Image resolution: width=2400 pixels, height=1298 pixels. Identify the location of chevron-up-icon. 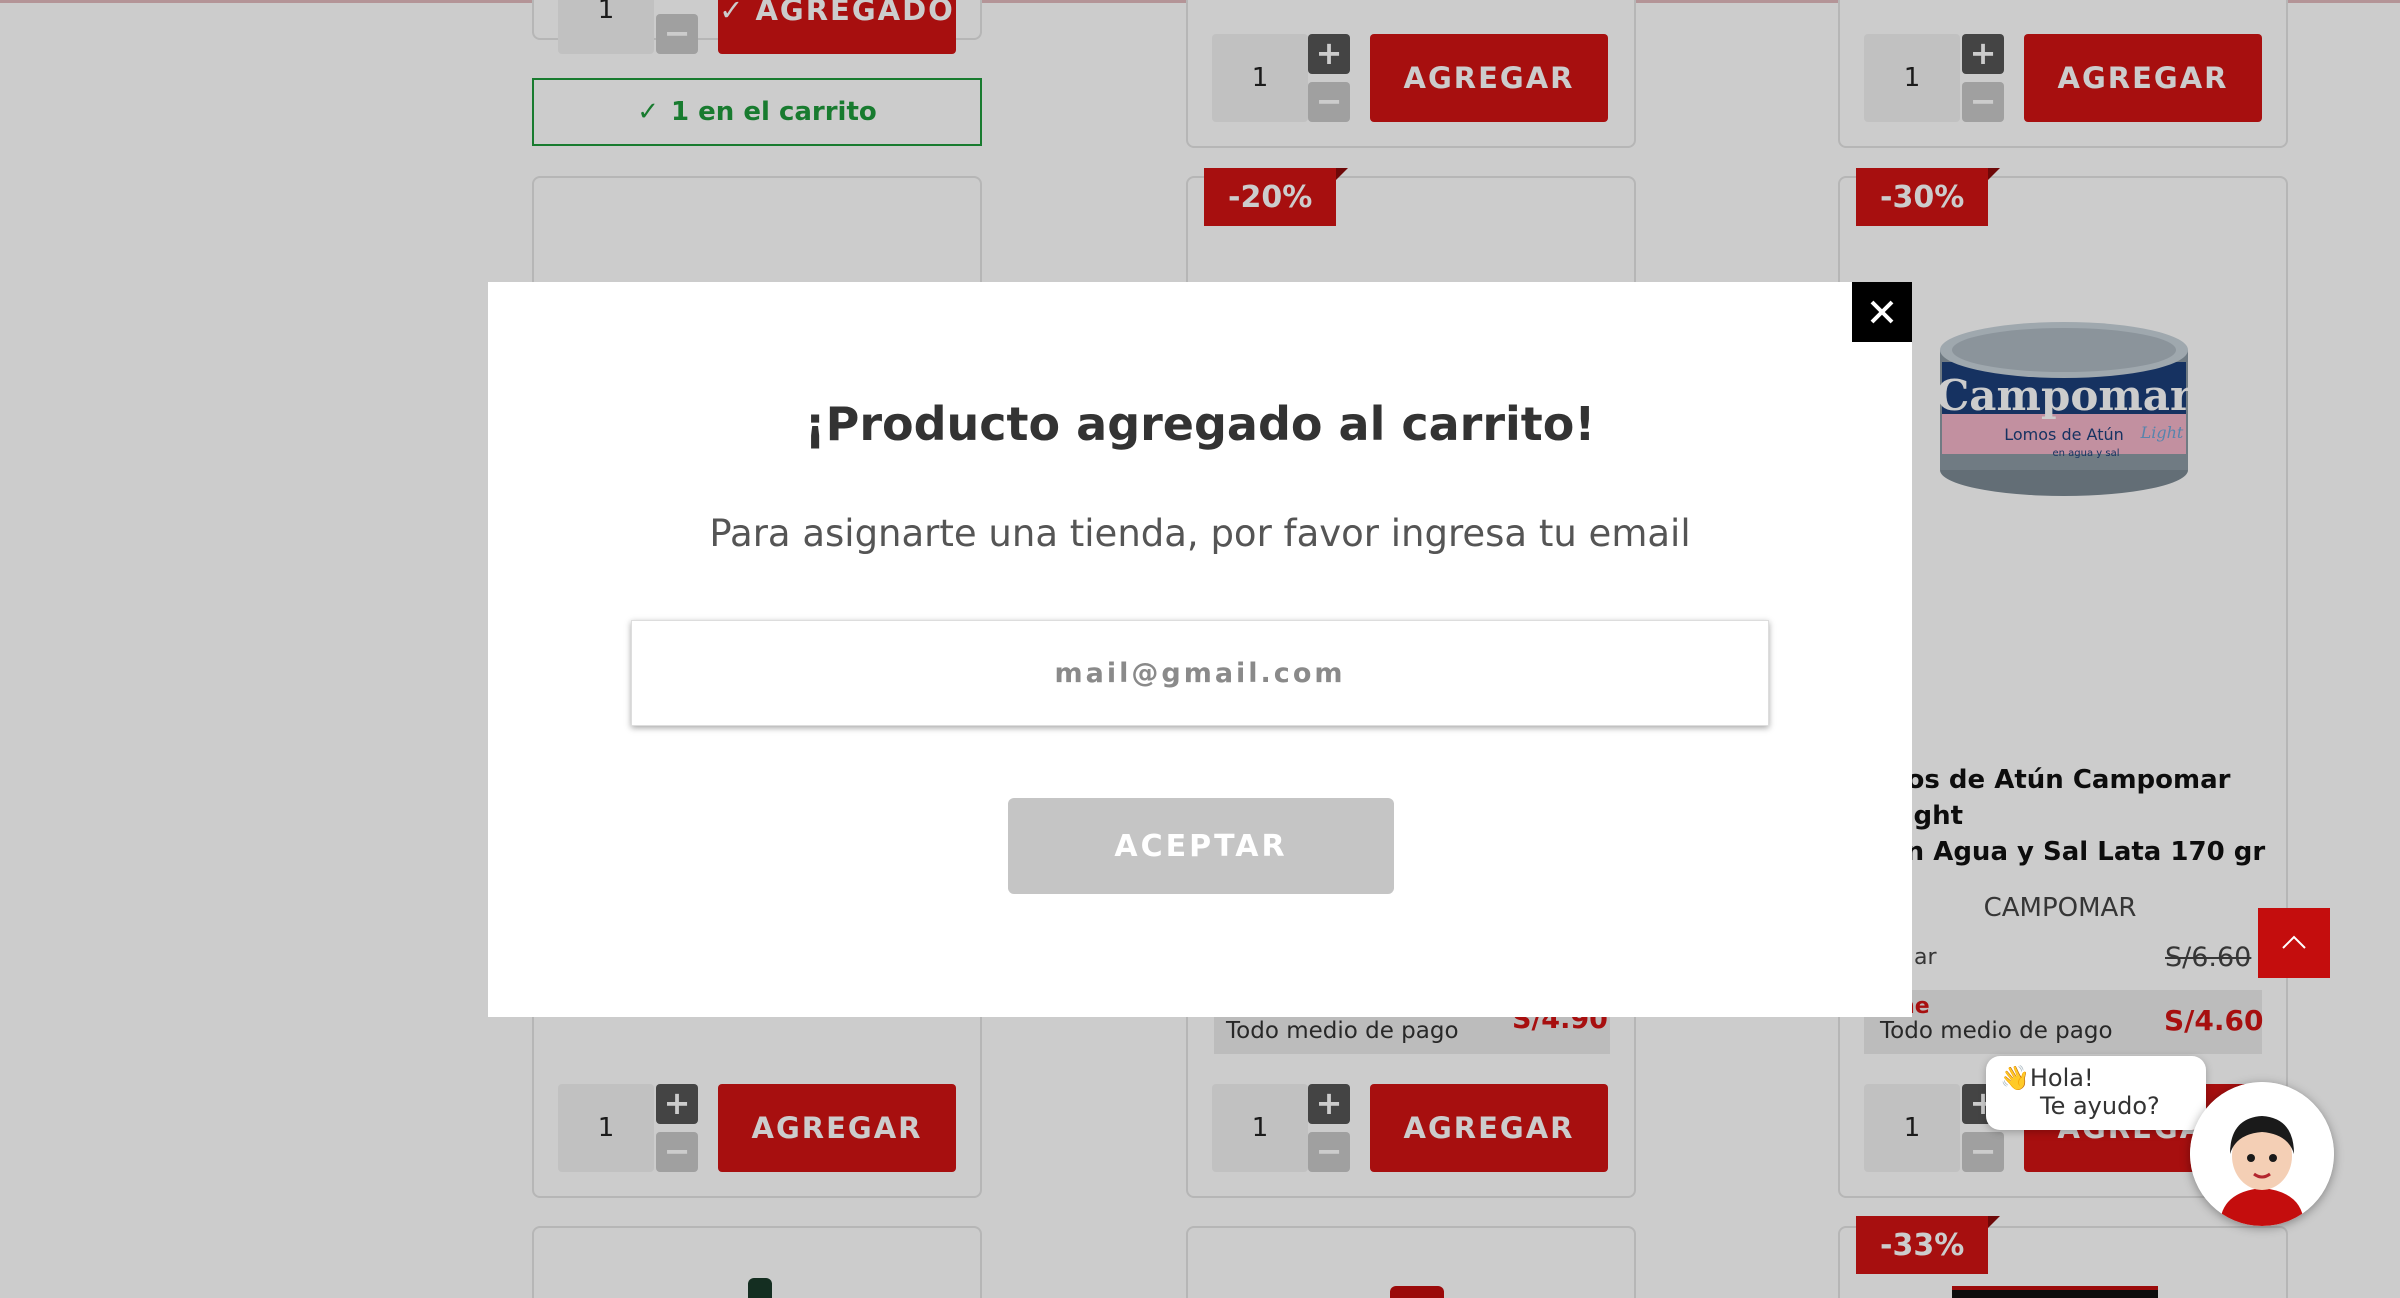
(2294, 942).